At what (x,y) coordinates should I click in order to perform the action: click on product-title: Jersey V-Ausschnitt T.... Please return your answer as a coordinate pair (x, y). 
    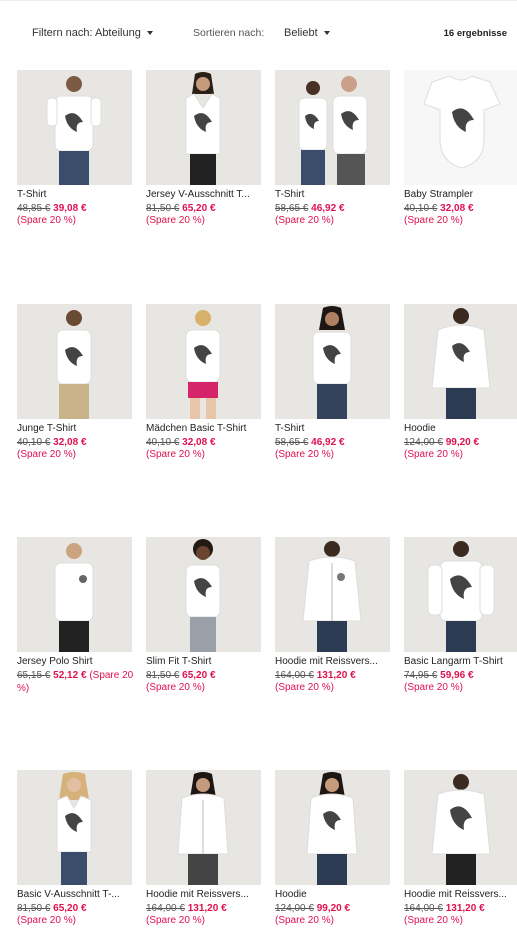
    Looking at the image, I should click on (204, 195).